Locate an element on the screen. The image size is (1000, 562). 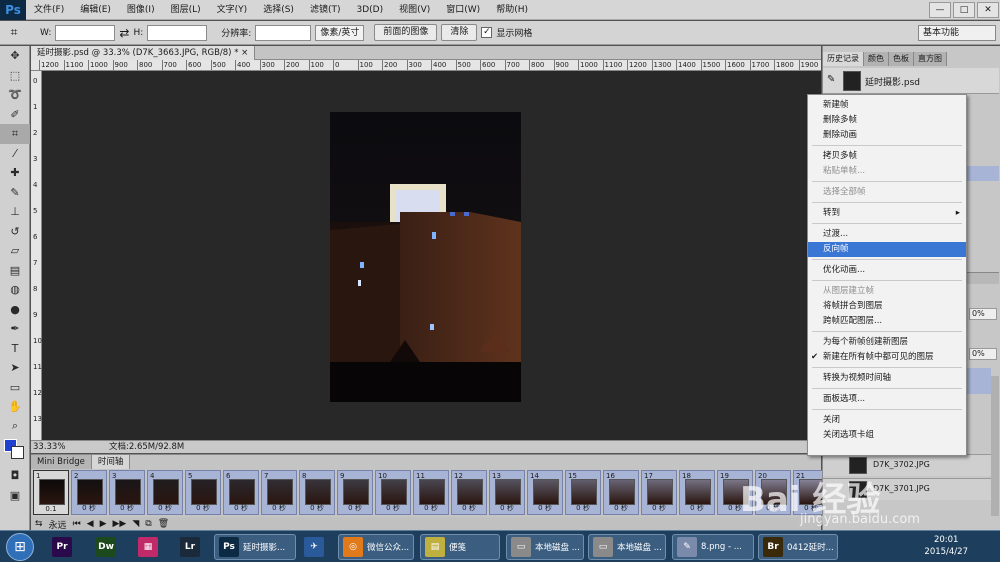
animation-frame: 12 0 秒 is located at coordinates (469, 492).